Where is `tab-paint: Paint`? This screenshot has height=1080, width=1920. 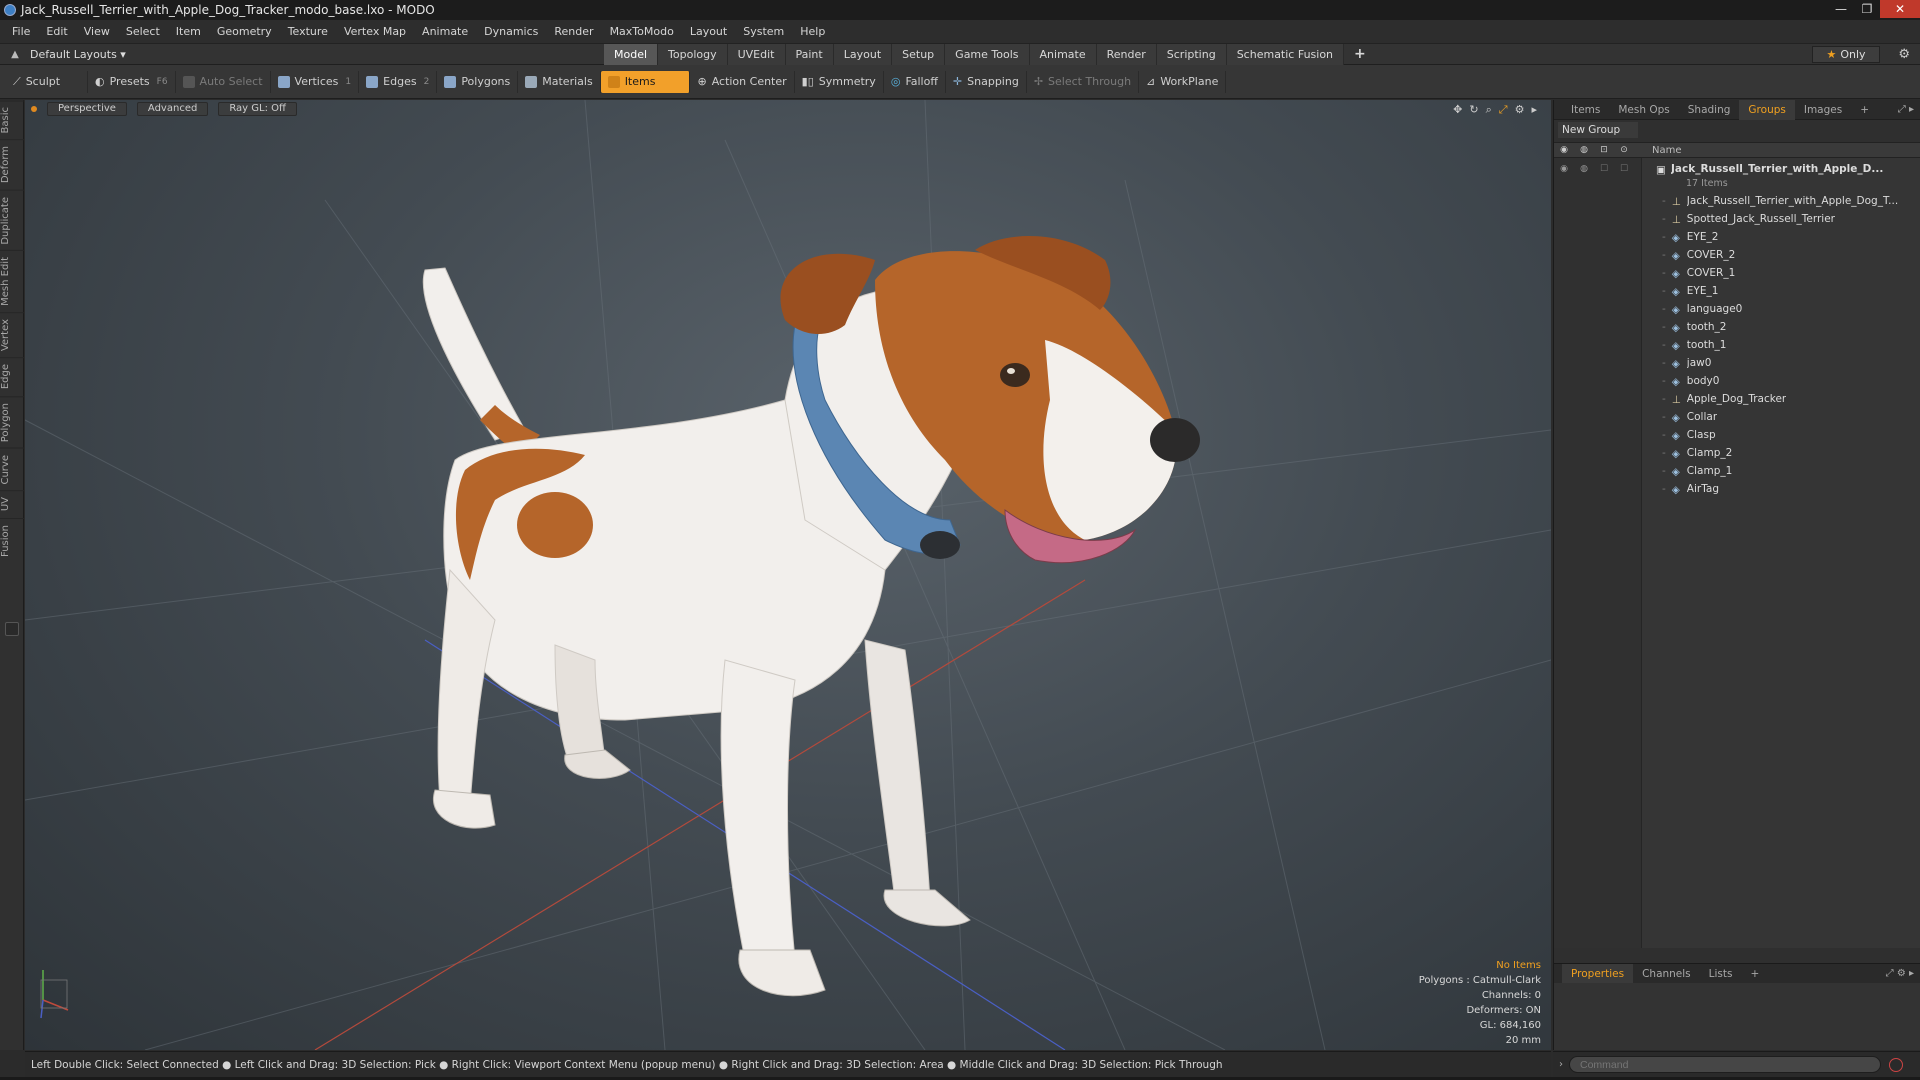 tab-paint: Paint is located at coordinates (809, 54).